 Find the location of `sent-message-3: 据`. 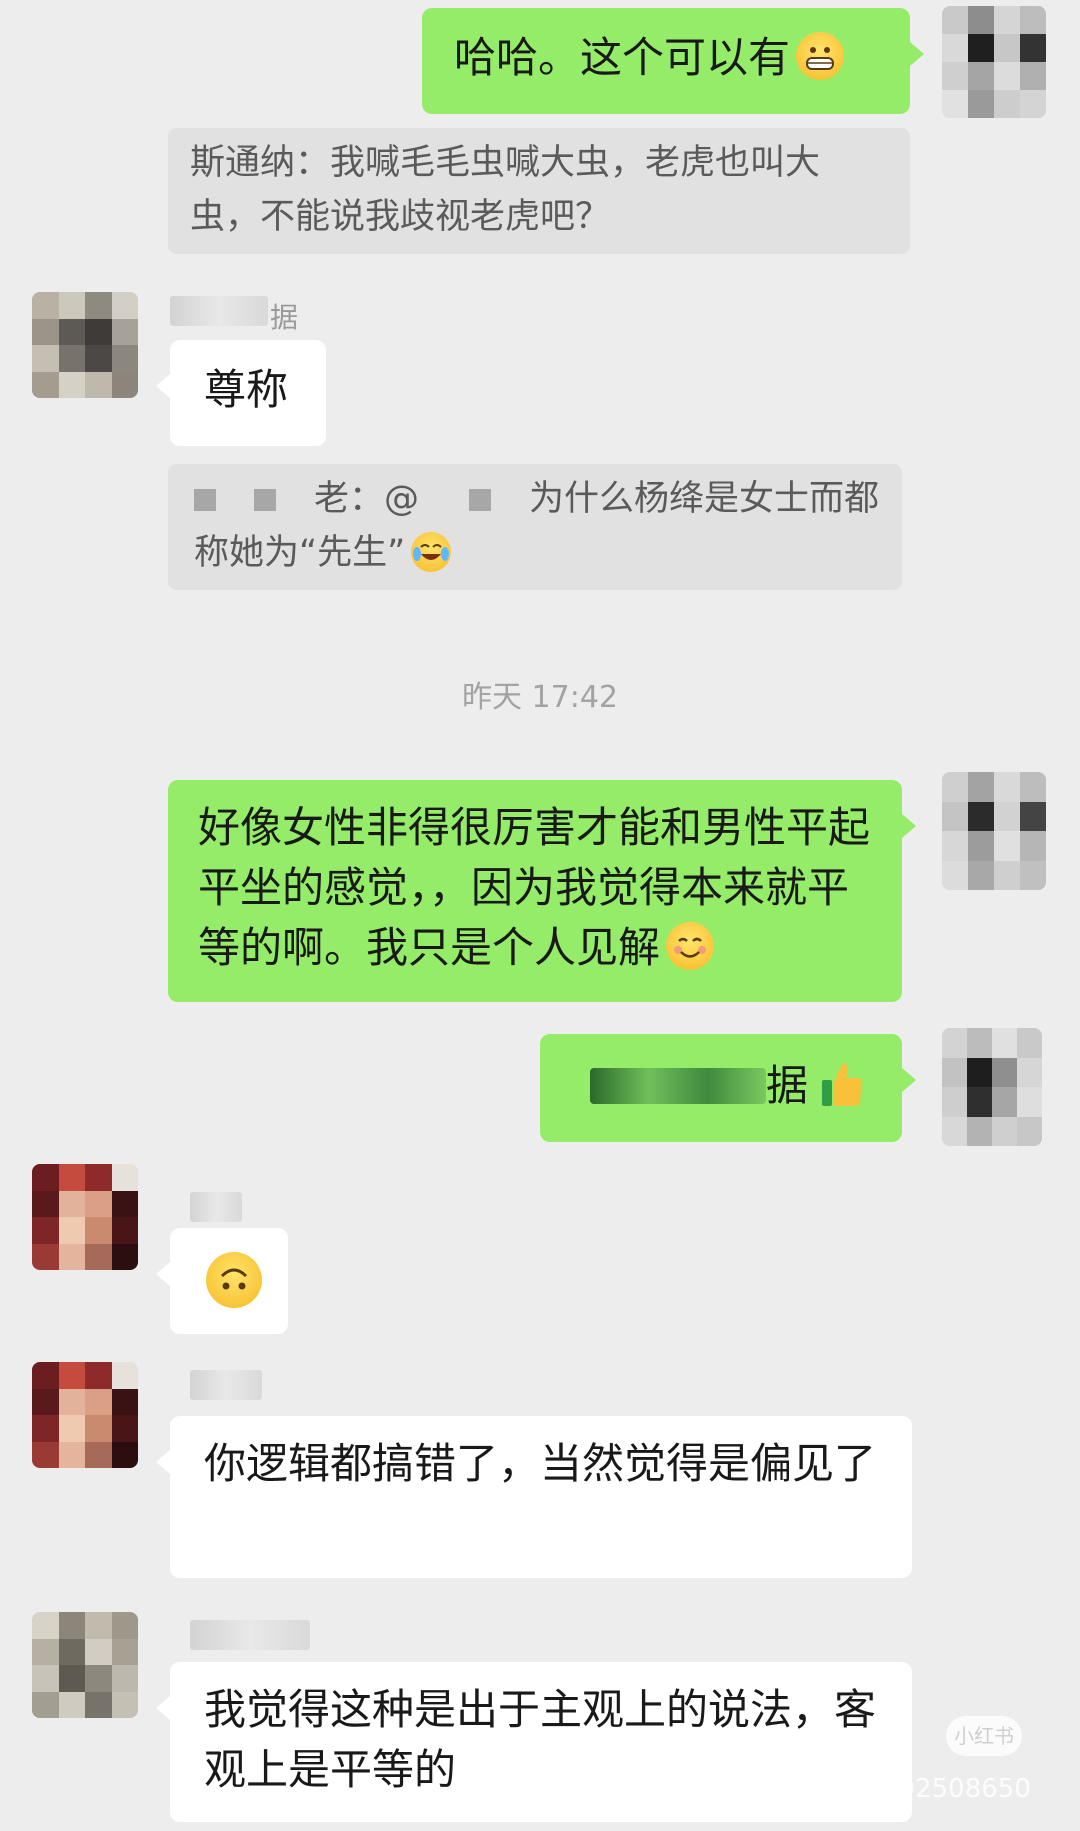

sent-message-3: 据 is located at coordinates (728, 1088).